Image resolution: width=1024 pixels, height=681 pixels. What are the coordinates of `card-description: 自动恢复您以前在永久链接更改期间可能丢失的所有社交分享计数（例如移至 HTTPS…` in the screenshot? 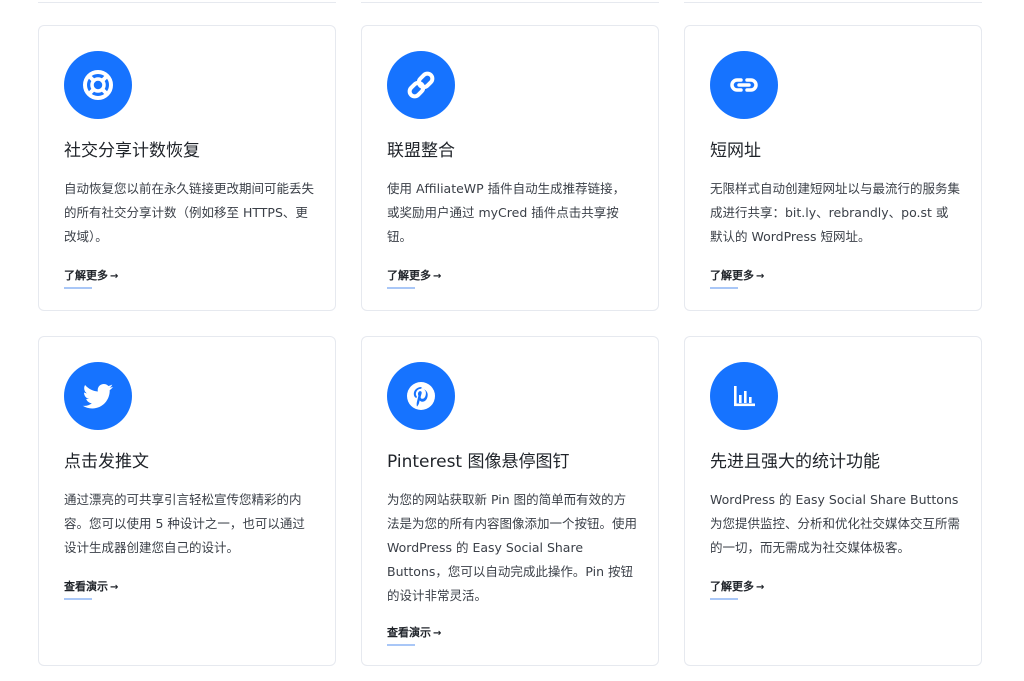 It's located at (189, 212).